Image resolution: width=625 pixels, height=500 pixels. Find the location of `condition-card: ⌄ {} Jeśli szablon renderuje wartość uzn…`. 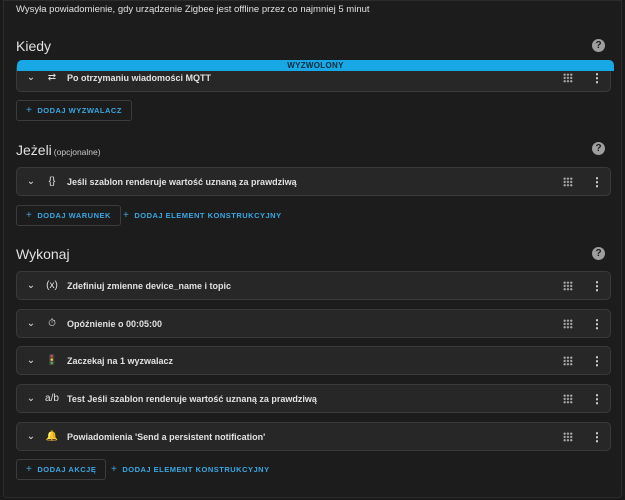

condition-card: ⌄ {} Jeśli szablon renderuje wartość uzn… is located at coordinates (313, 181).